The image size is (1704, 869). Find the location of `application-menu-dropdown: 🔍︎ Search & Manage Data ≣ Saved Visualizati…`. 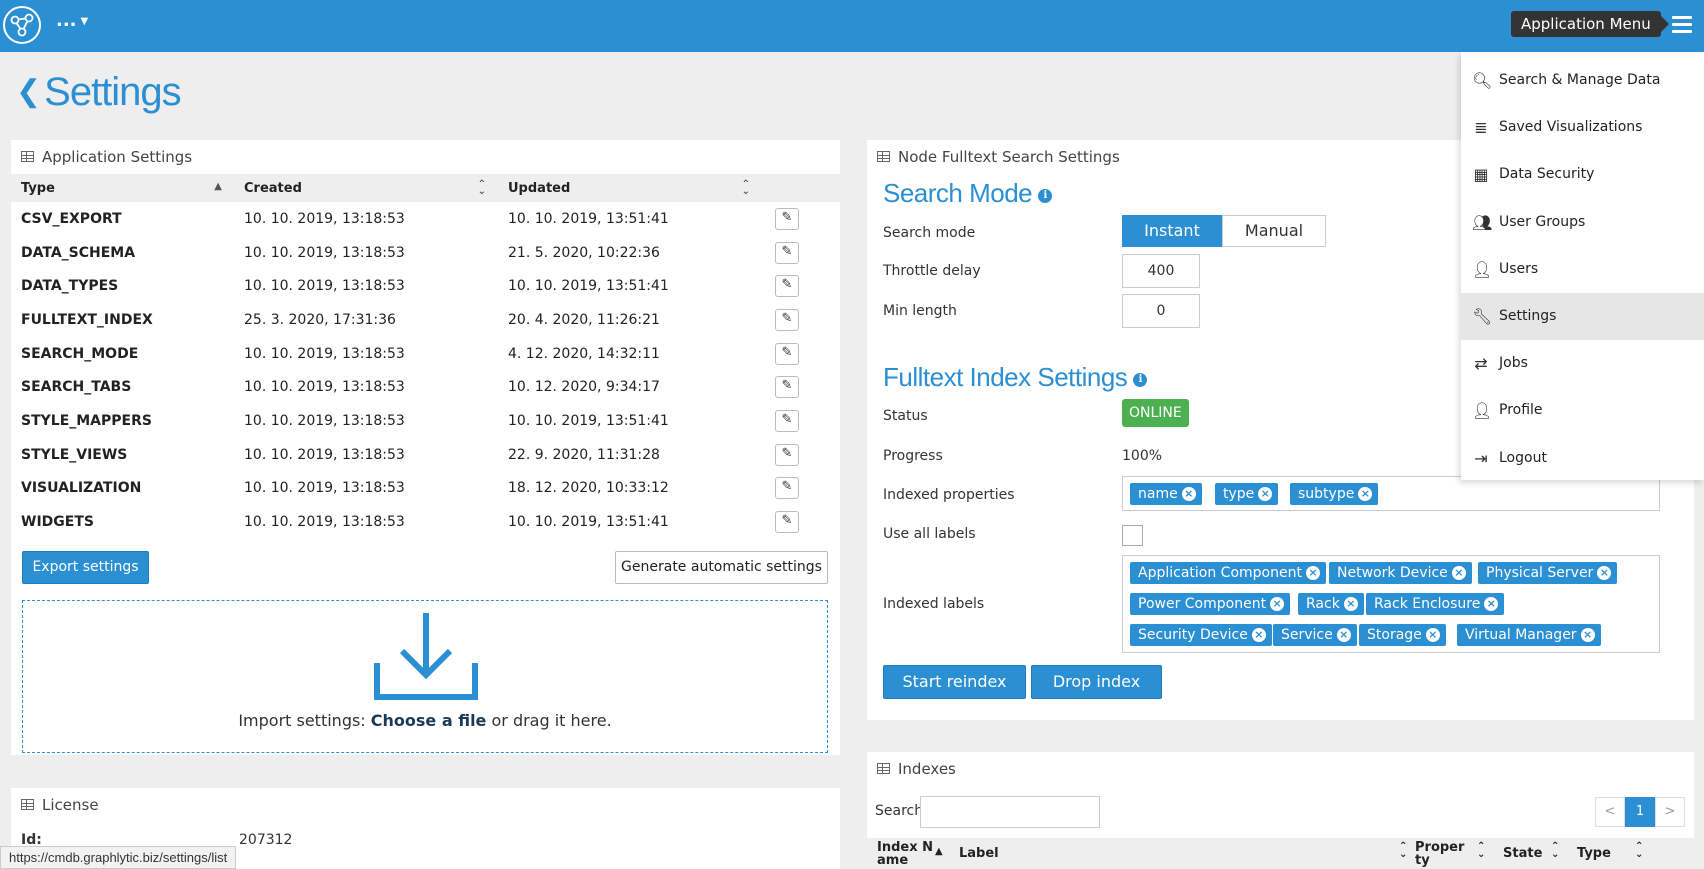

application-menu-dropdown: 🔍︎ Search & Manage Data ≣ Saved Visualizati… is located at coordinates (1582, 266).